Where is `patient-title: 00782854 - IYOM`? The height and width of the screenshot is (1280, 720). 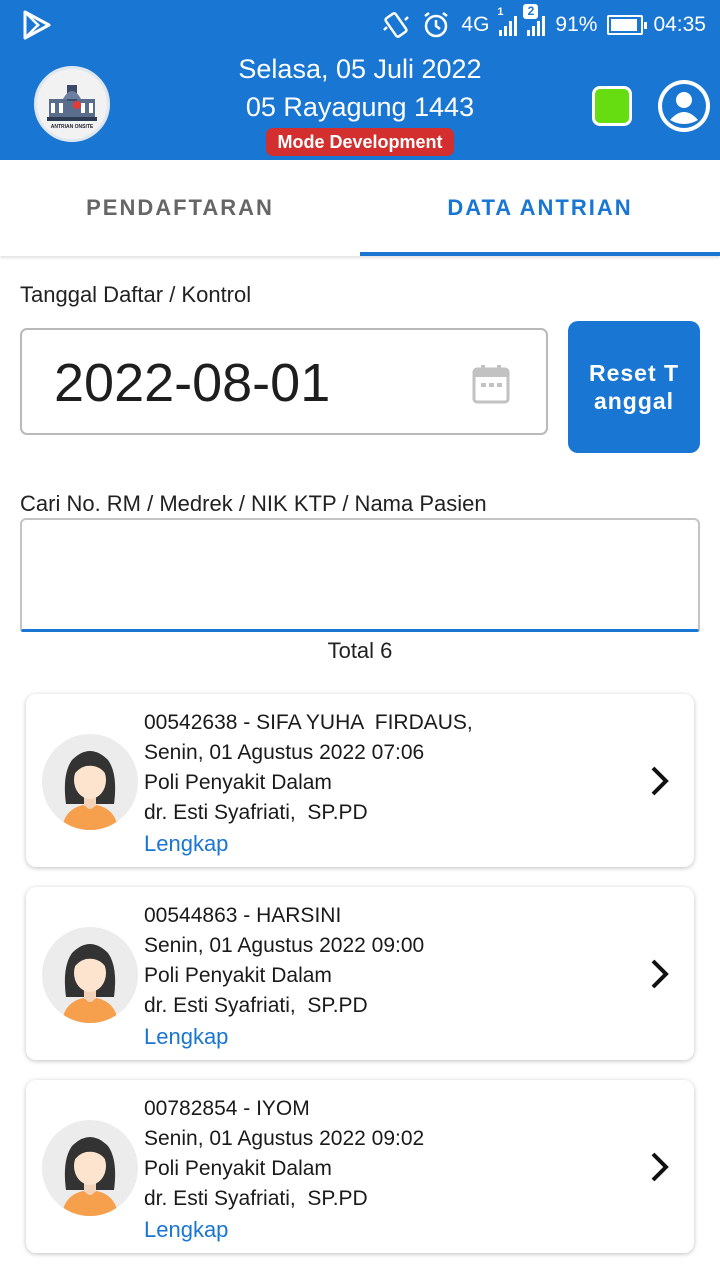 patient-title: 00782854 - IYOM is located at coordinates (227, 1108).